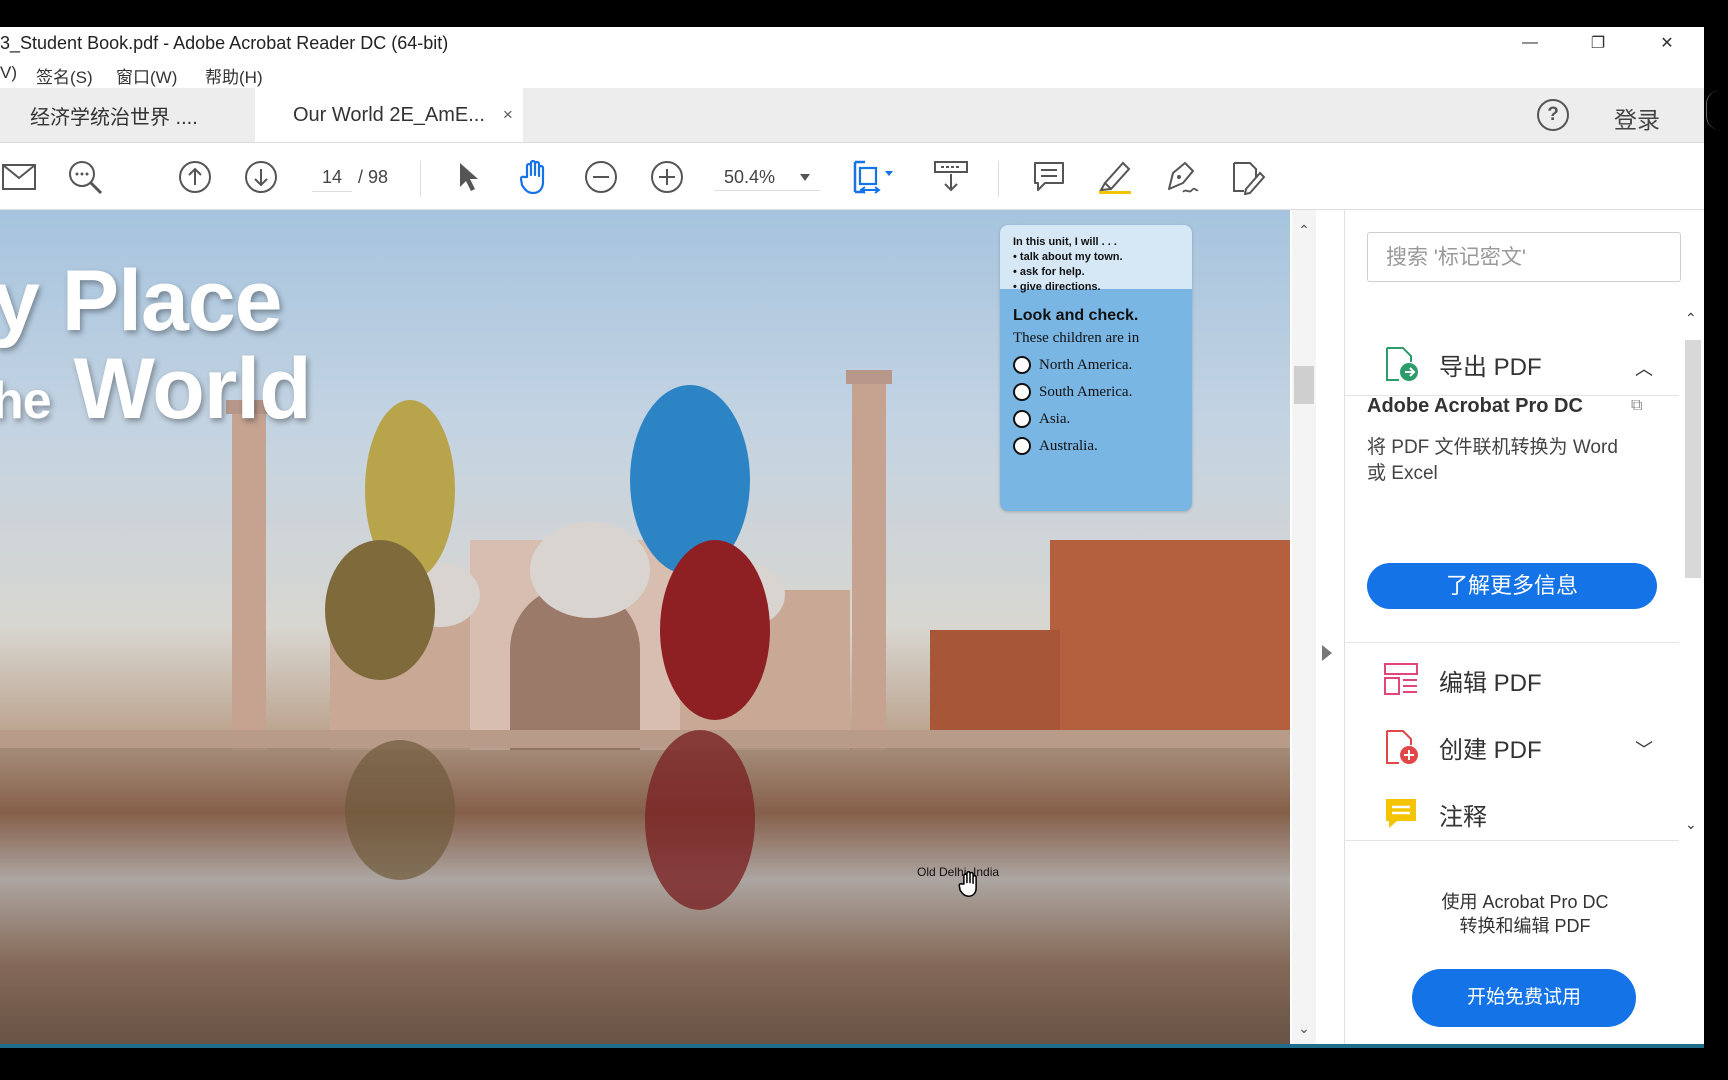 The height and width of the screenshot is (1080, 1728). What do you see at coordinates (1524, 998) in the screenshot?
I see `free-trial-button: 开始免费试用` at bounding box center [1524, 998].